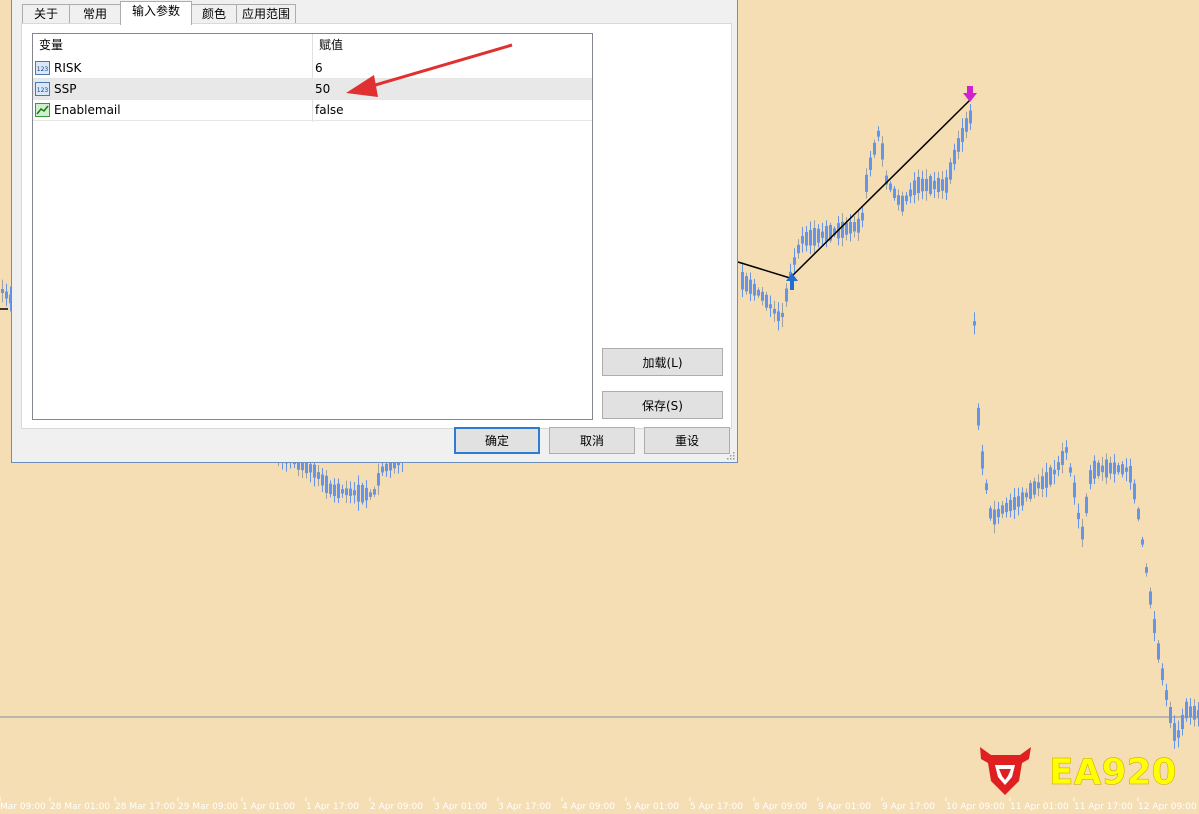 This screenshot has width=1199, height=814. Describe the element at coordinates (42, 110) in the screenshot. I see `boolean-chart-icon` at that location.